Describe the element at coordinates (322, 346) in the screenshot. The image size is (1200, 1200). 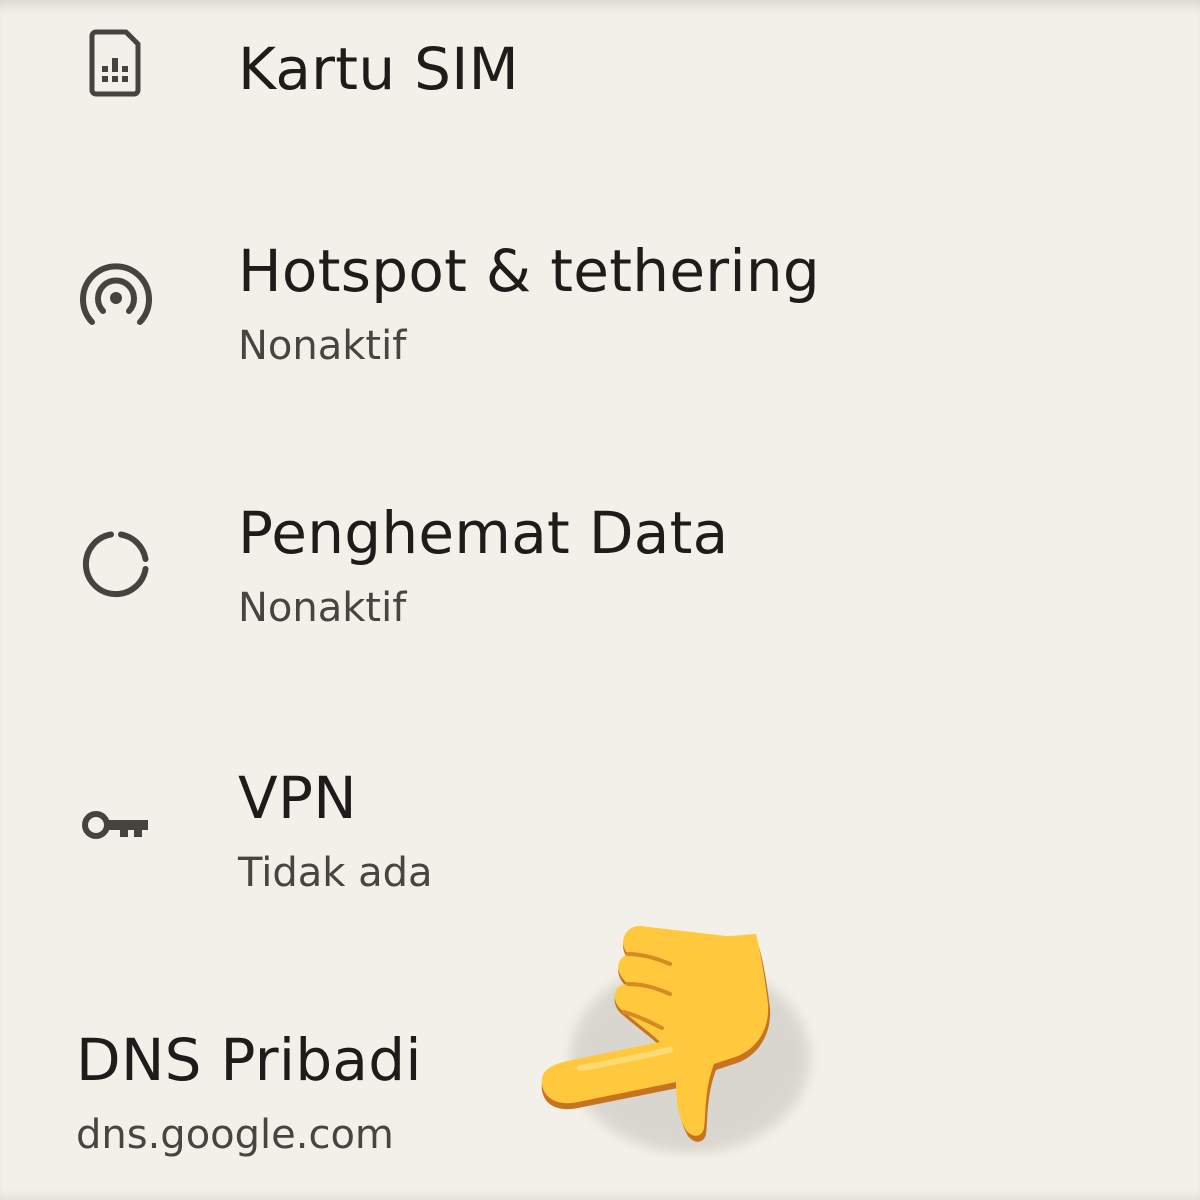
I see `hotspot-summary: Nonaktif` at that location.